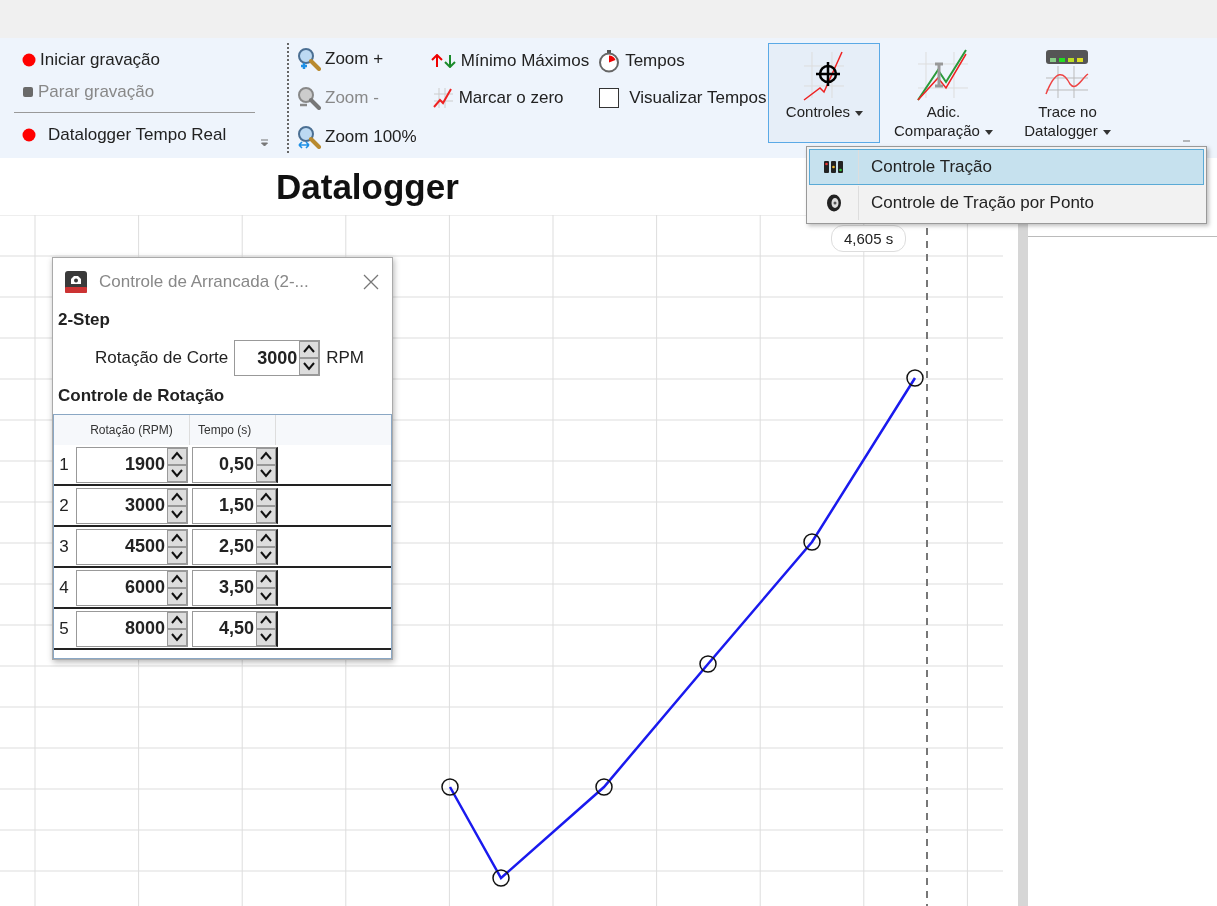  Describe the element at coordinates (64, 505) in the screenshot. I see `row-number: 2` at that location.